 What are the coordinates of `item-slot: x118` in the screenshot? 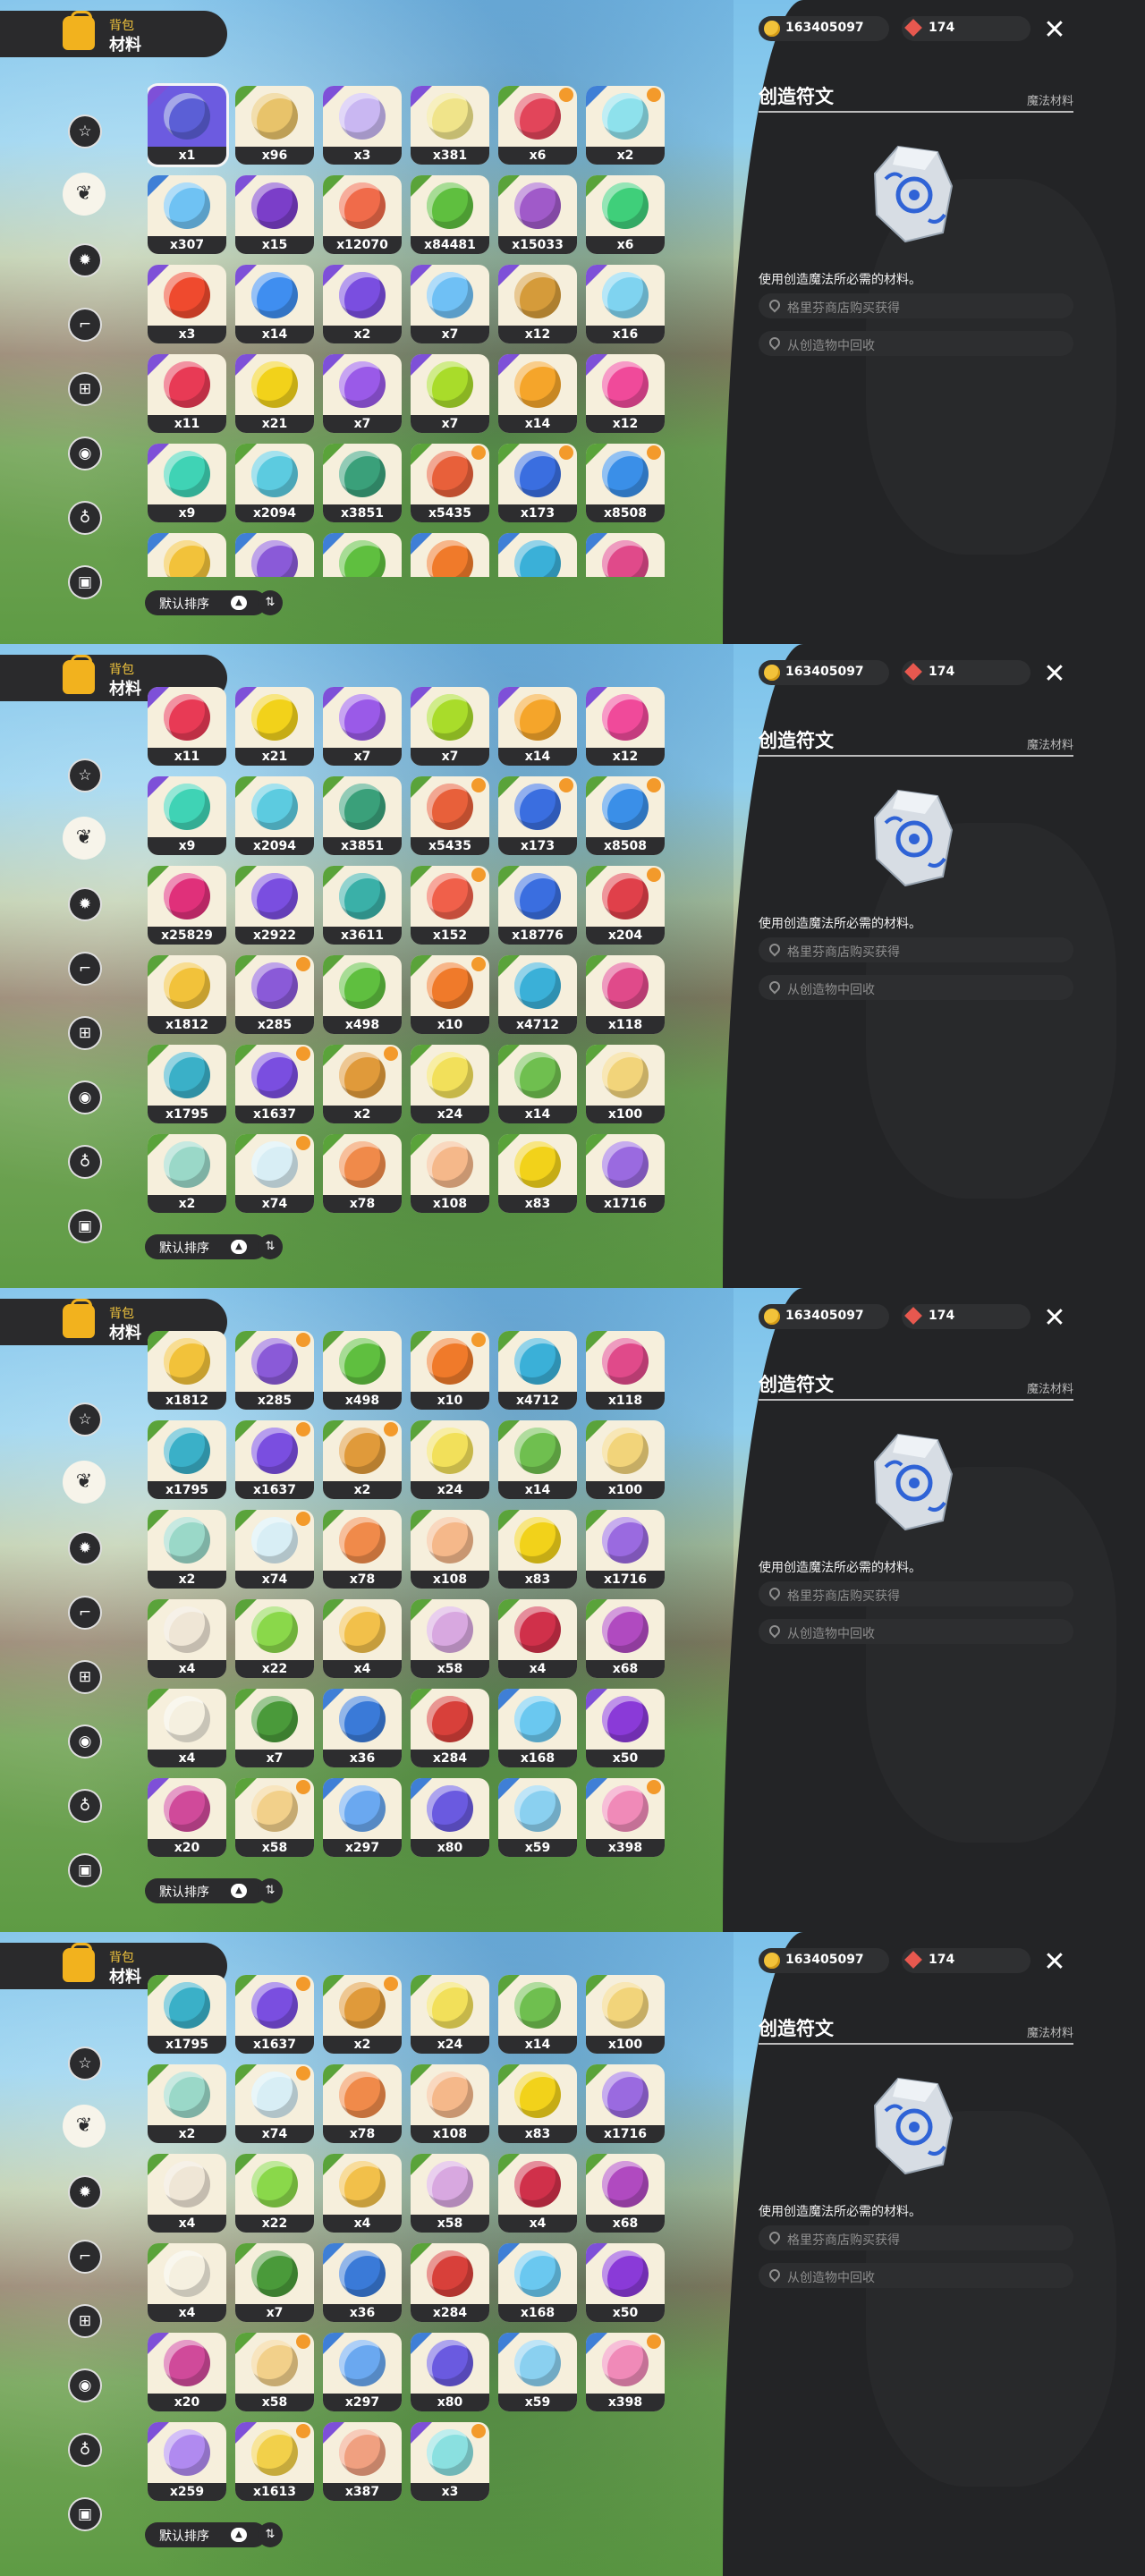 It's located at (625, 994).